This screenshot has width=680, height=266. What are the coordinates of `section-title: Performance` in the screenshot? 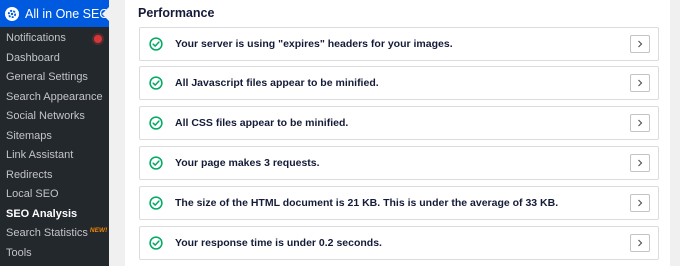 It's located at (176, 13).